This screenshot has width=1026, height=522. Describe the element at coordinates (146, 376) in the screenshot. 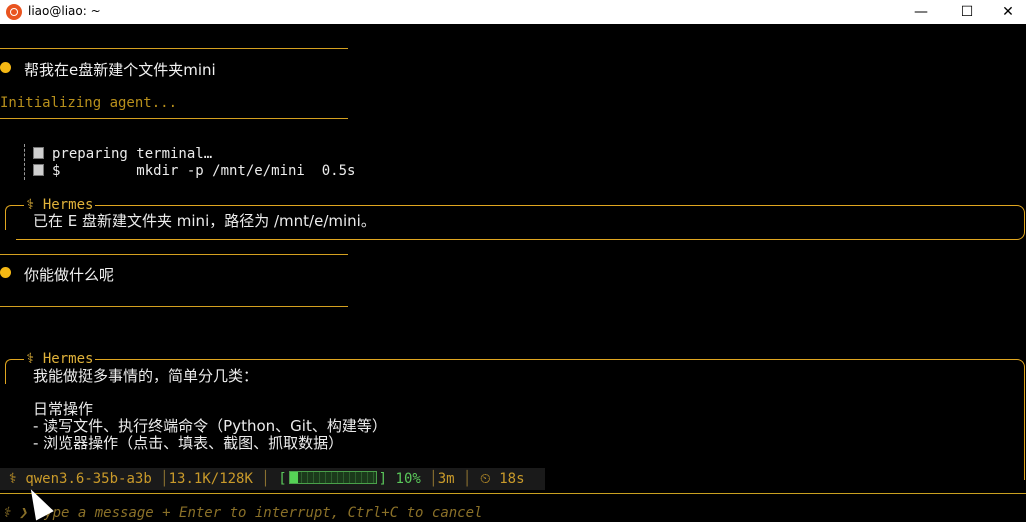

I see `assistant-reply-line: 我能做挺多事情的，简单分几类：` at that location.